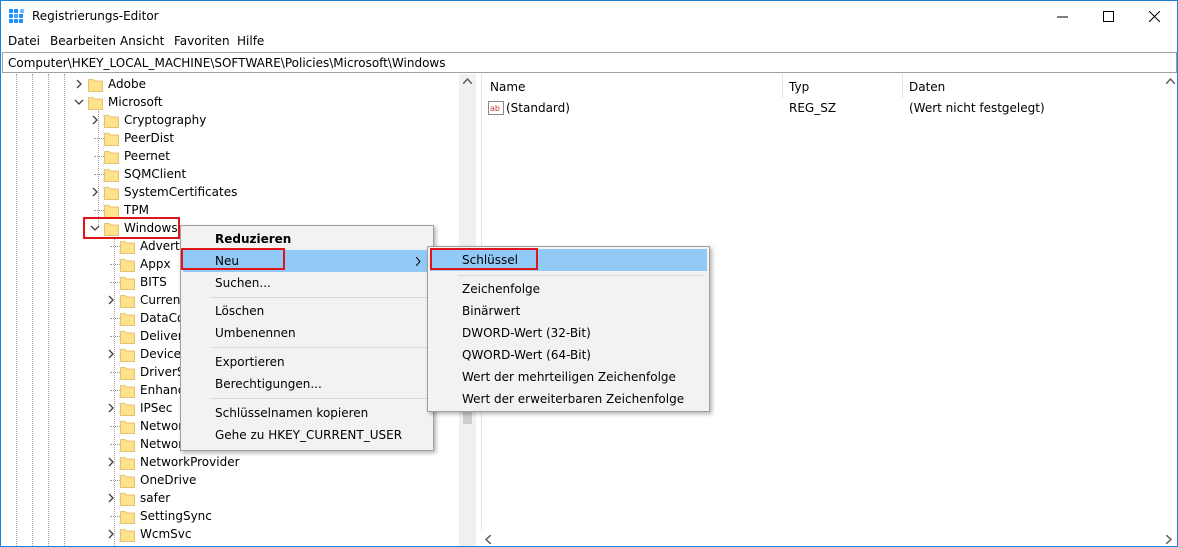 The image size is (1178, 547). I want to click on value-name: (Standard), so click(538, 108).